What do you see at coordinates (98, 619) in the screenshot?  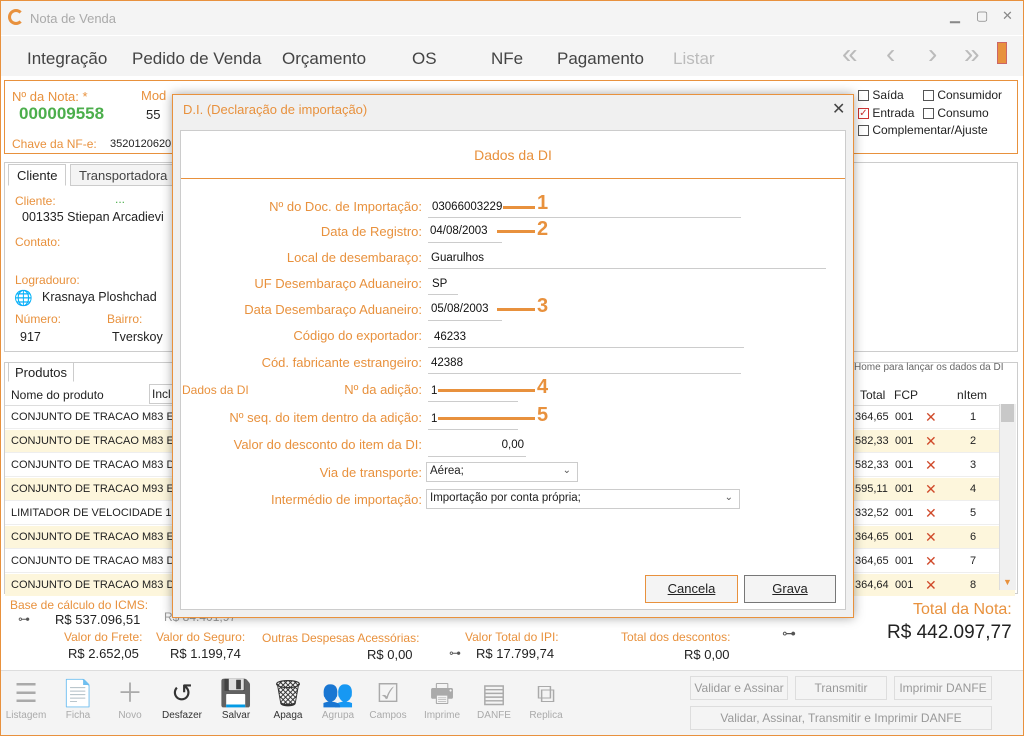 I see `base-icms-value: R$ 537.096,51` at bounding box center [98, 619].